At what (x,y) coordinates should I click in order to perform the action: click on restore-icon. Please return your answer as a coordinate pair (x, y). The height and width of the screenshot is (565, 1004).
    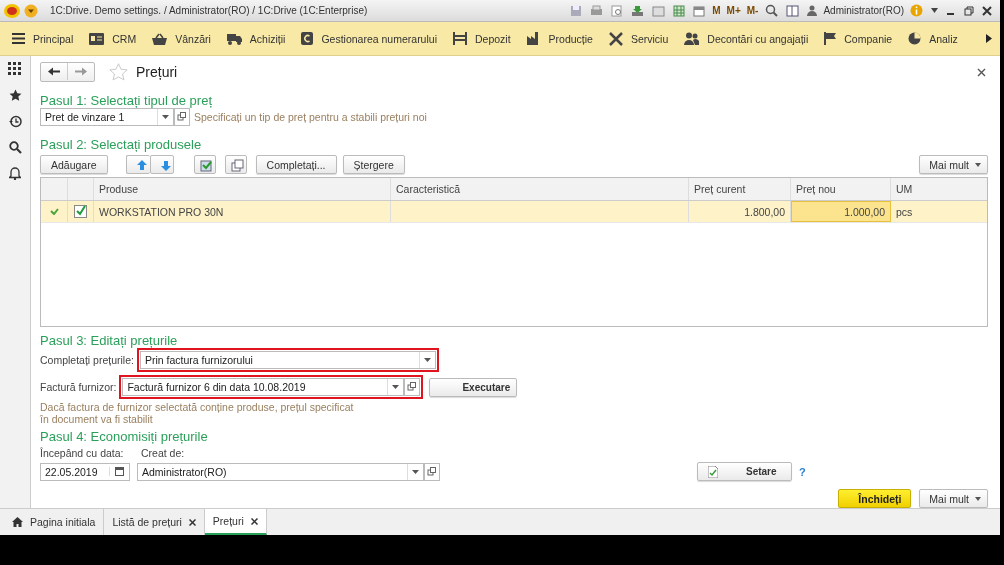
    Looking at the image, I should click on (969, 10).